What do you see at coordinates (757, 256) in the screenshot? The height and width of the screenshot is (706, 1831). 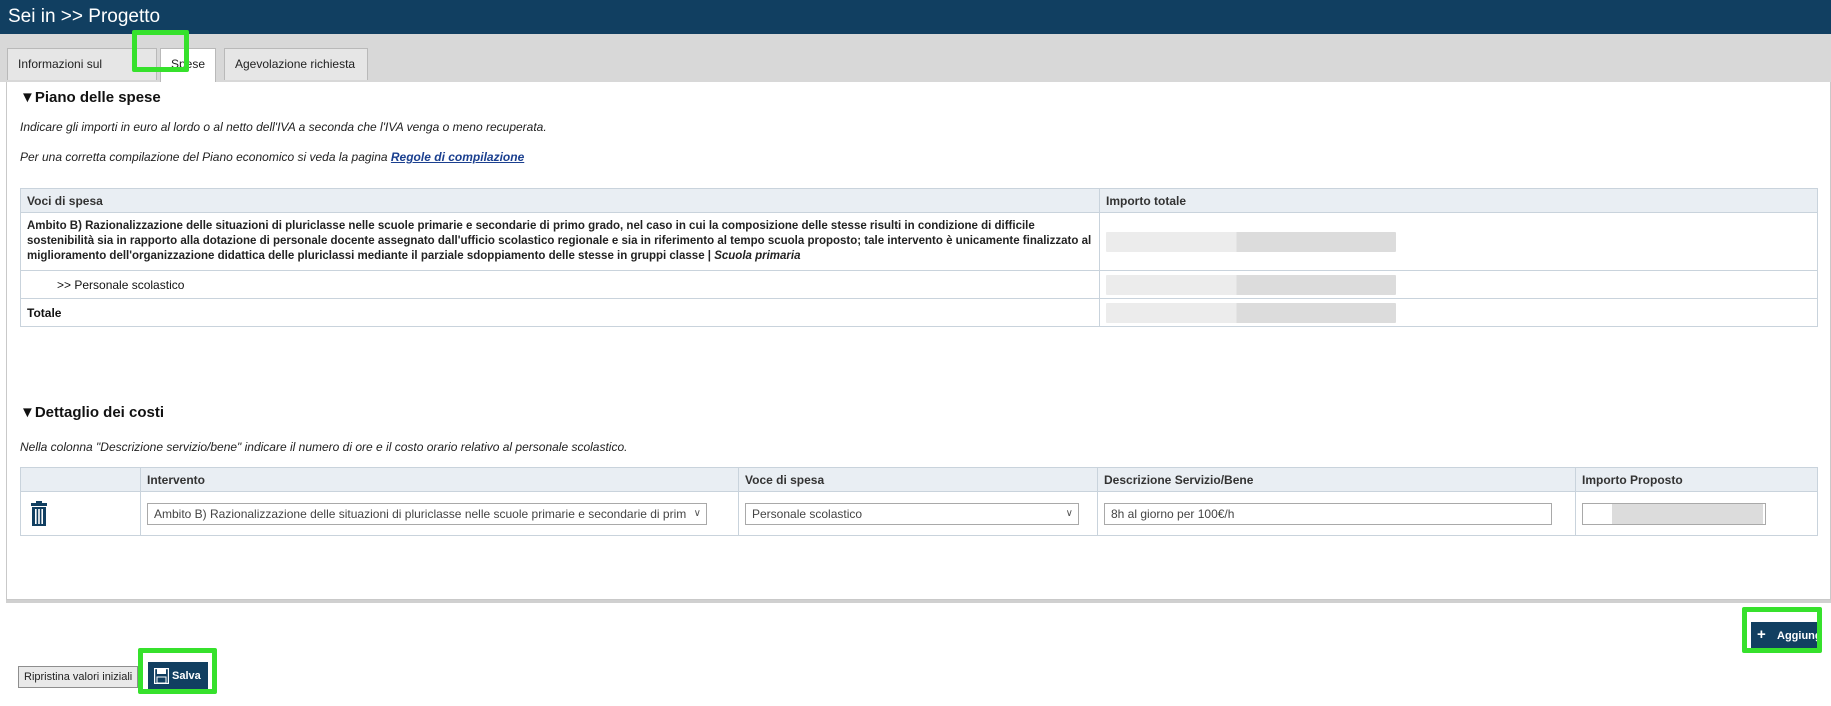 I see `row-ambito-italic: Scuola primaria` at bounding box center [757, 256].